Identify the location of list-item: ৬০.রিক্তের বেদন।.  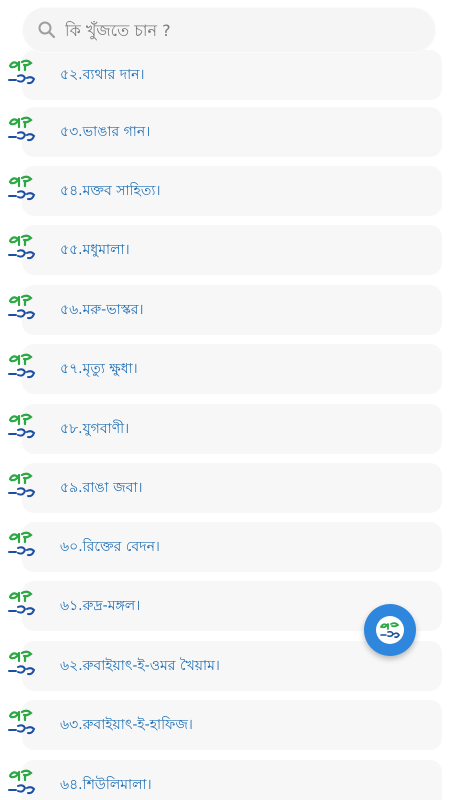
(225, 547).